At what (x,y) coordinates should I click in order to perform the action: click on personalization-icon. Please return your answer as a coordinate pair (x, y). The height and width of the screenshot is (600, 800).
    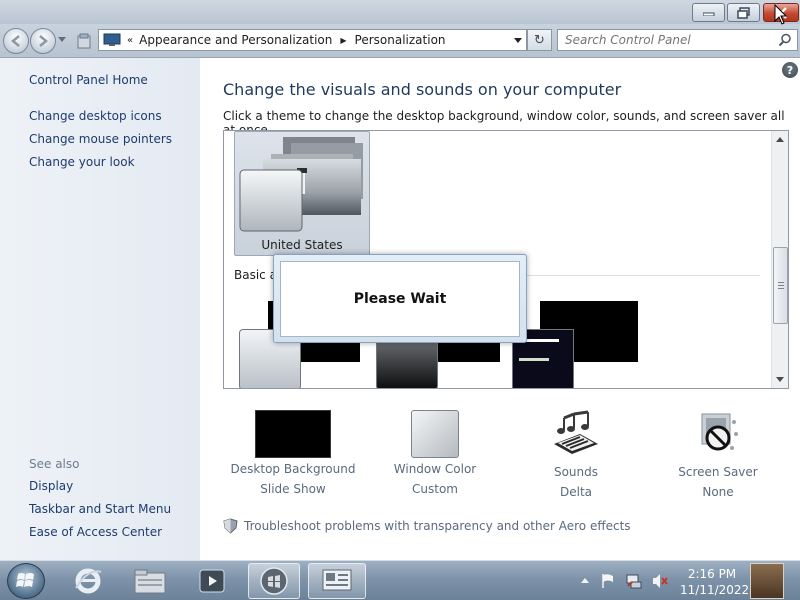
    Looking at the image, I should click on (274, 581).